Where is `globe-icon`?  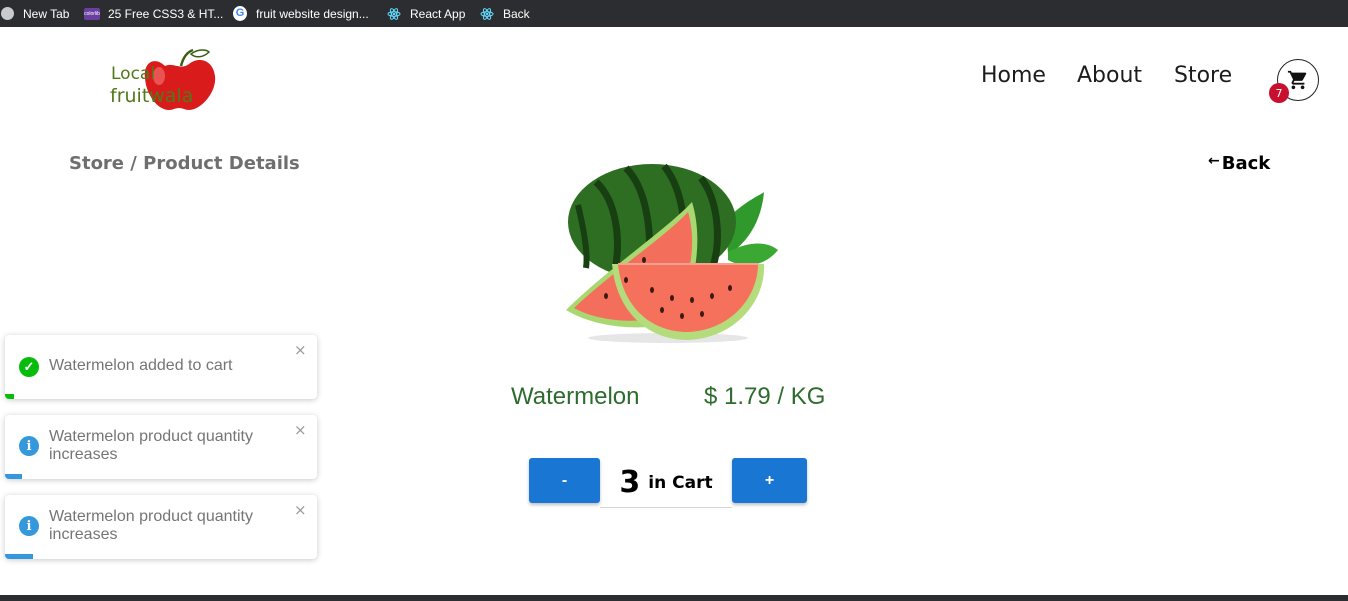 globe-icon is located at coordinates (7, 14).